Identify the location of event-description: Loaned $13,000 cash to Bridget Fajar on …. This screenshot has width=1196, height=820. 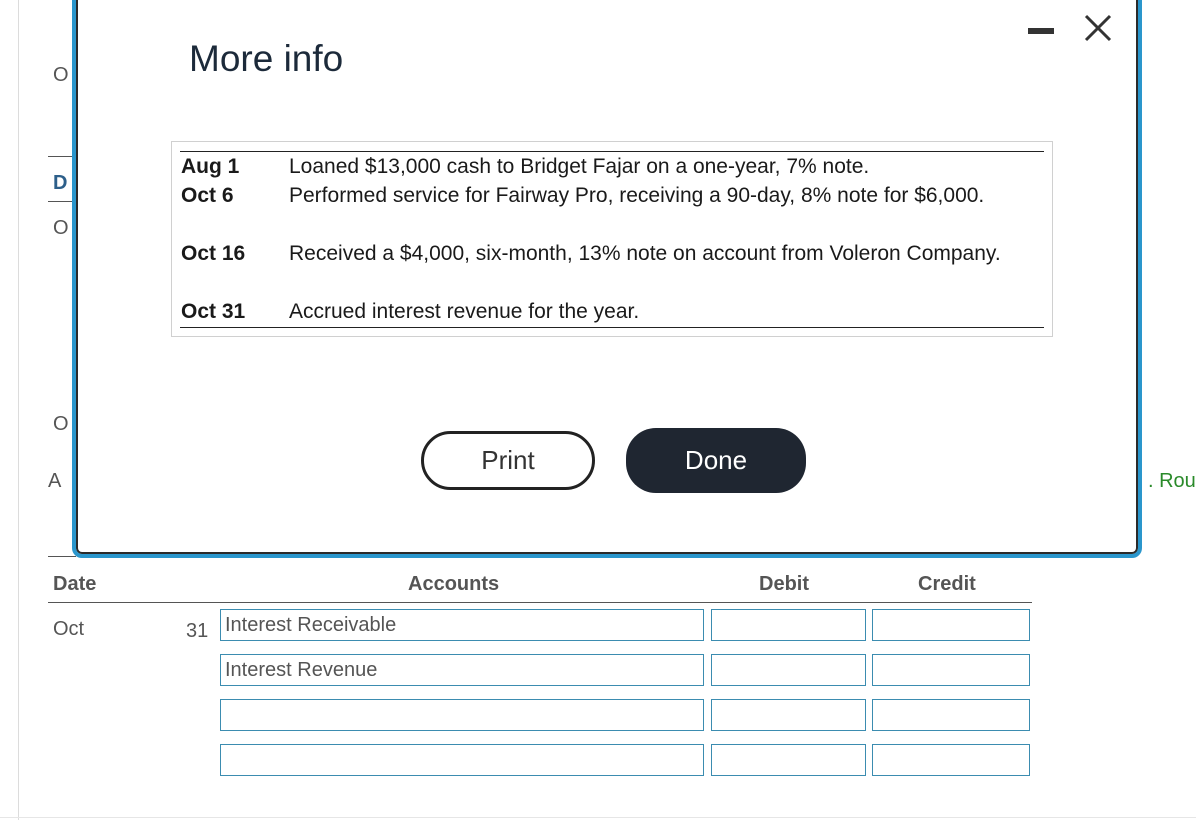
(579, 166).